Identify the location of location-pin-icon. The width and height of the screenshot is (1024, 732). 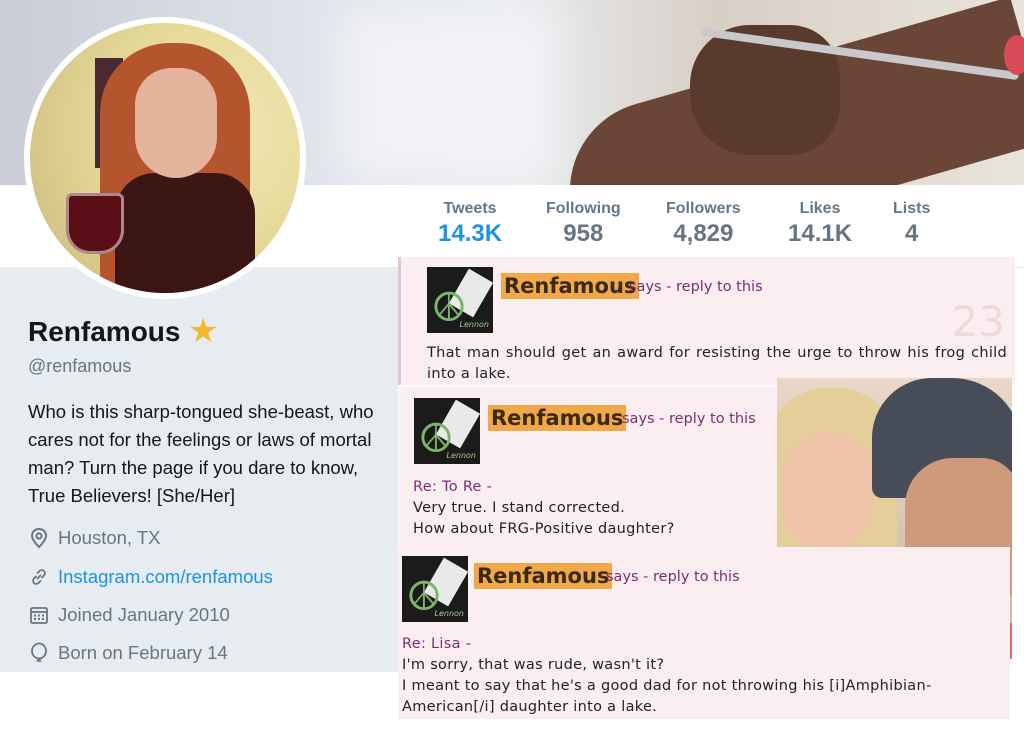
(39, 538).